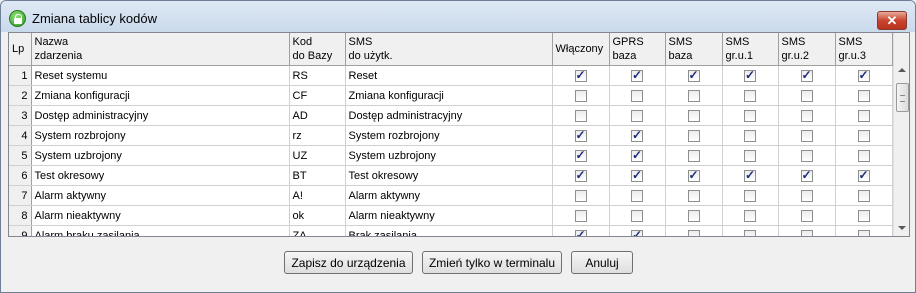 The image size is (916, 293). What do you see at coordinates (160, 155) in the screenshot?
I see `event-name-cell: System uzbrojony` at bounding box center [160, 155].